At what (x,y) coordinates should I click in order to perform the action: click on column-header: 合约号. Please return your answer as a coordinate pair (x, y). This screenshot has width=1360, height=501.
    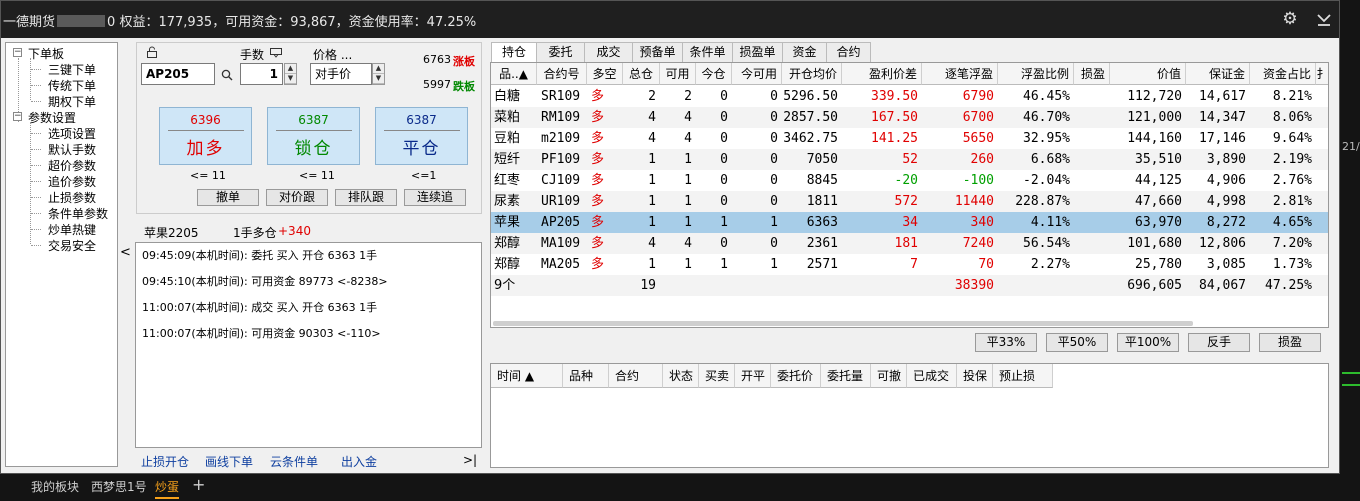
    Looking at the image, I should click on (562, 74).